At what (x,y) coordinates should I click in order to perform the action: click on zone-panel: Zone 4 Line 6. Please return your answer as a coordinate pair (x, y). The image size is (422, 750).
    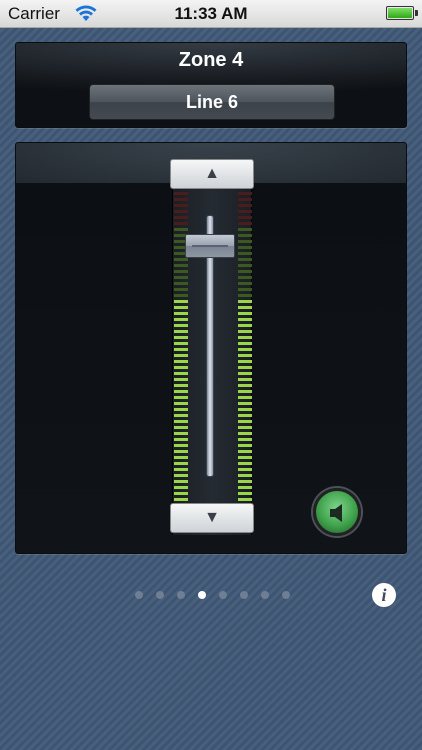
    Looking at the image, I should click on (211, 85).